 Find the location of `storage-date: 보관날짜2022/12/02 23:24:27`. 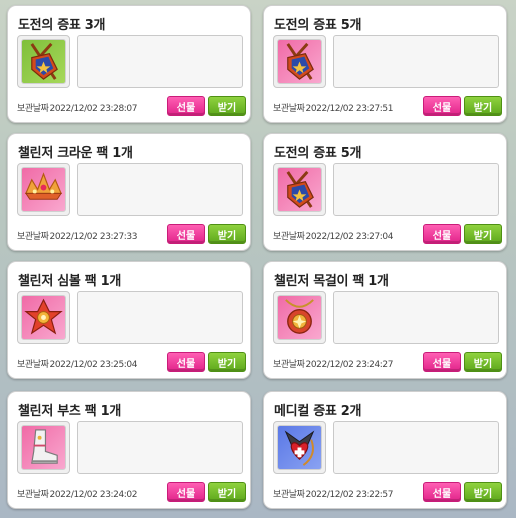

storage-date: 보관날짜2022/12/02 23:24:27 is located at coordinates (333, 363).